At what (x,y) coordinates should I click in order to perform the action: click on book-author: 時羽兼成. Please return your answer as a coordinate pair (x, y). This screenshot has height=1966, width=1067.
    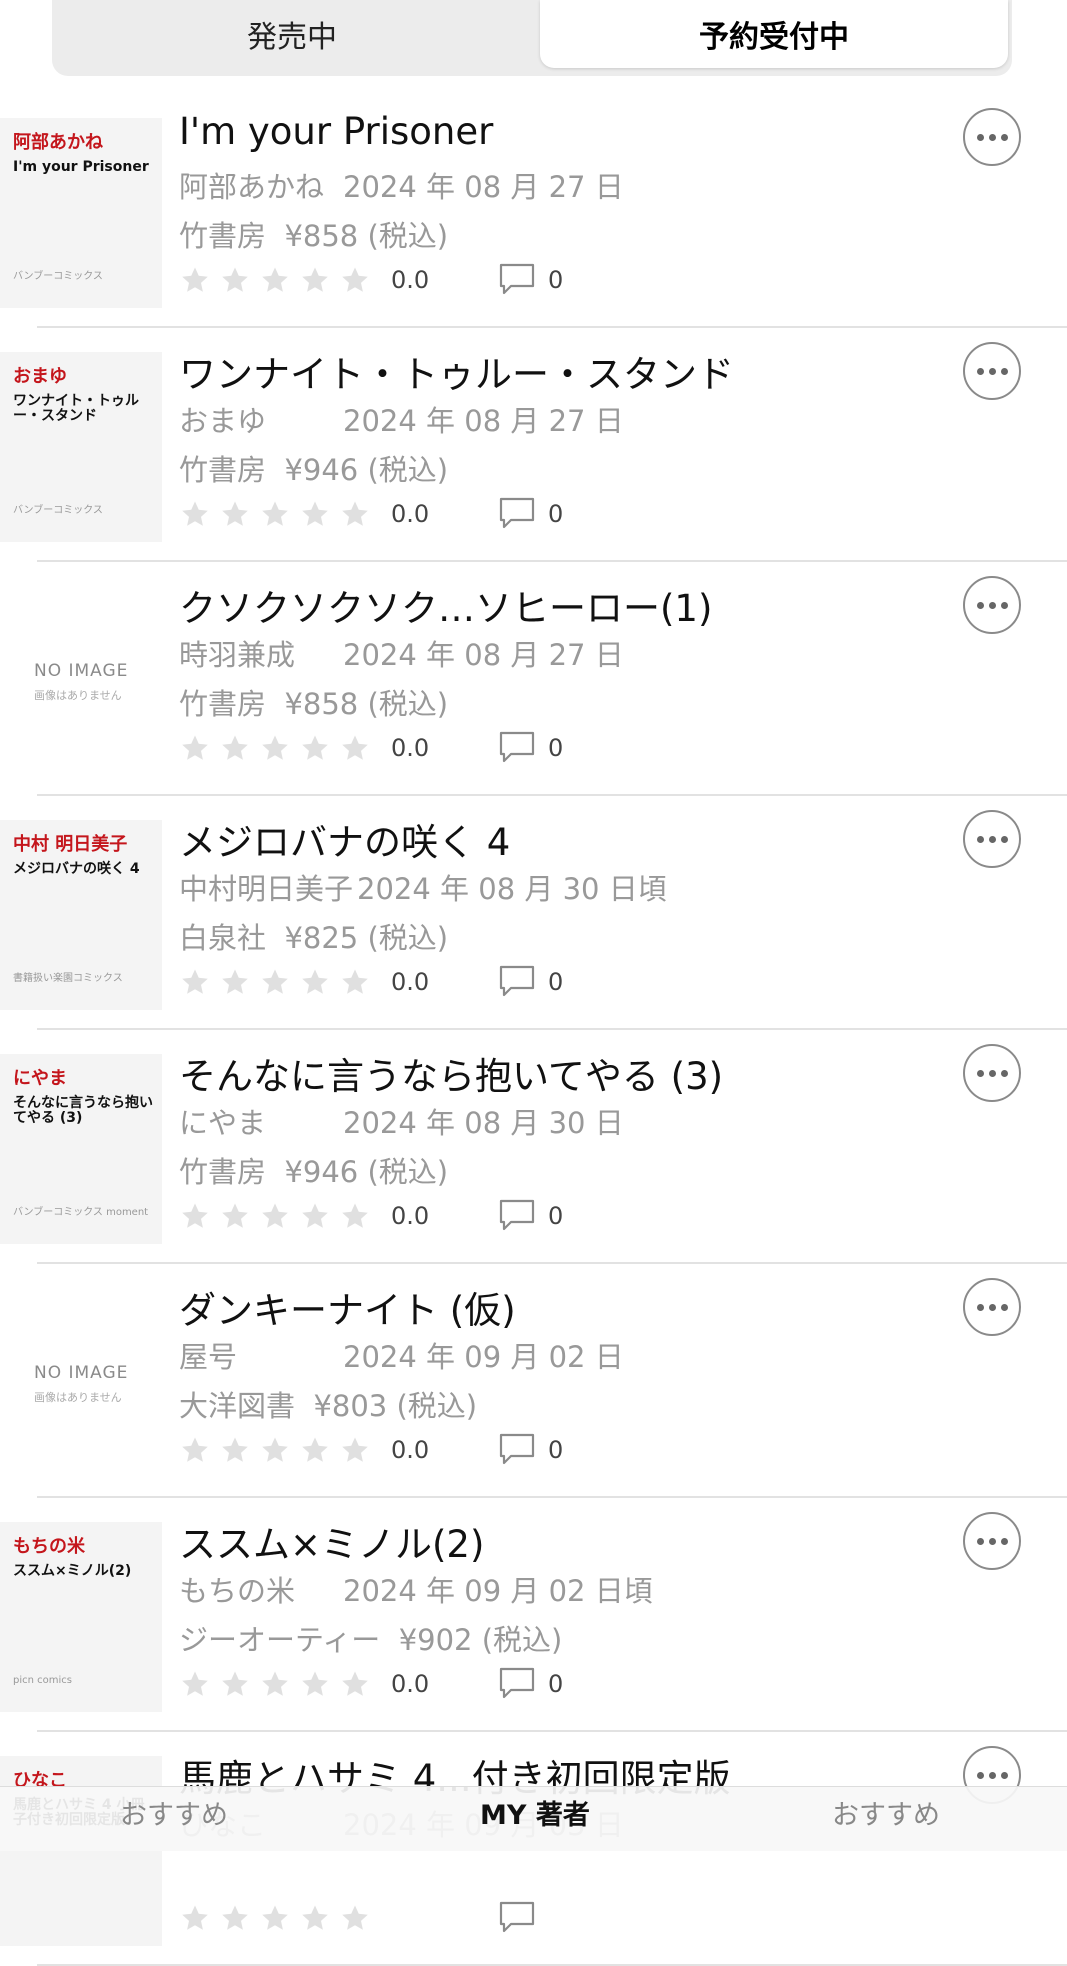
    Looking at the image, I should click on (237, 655).